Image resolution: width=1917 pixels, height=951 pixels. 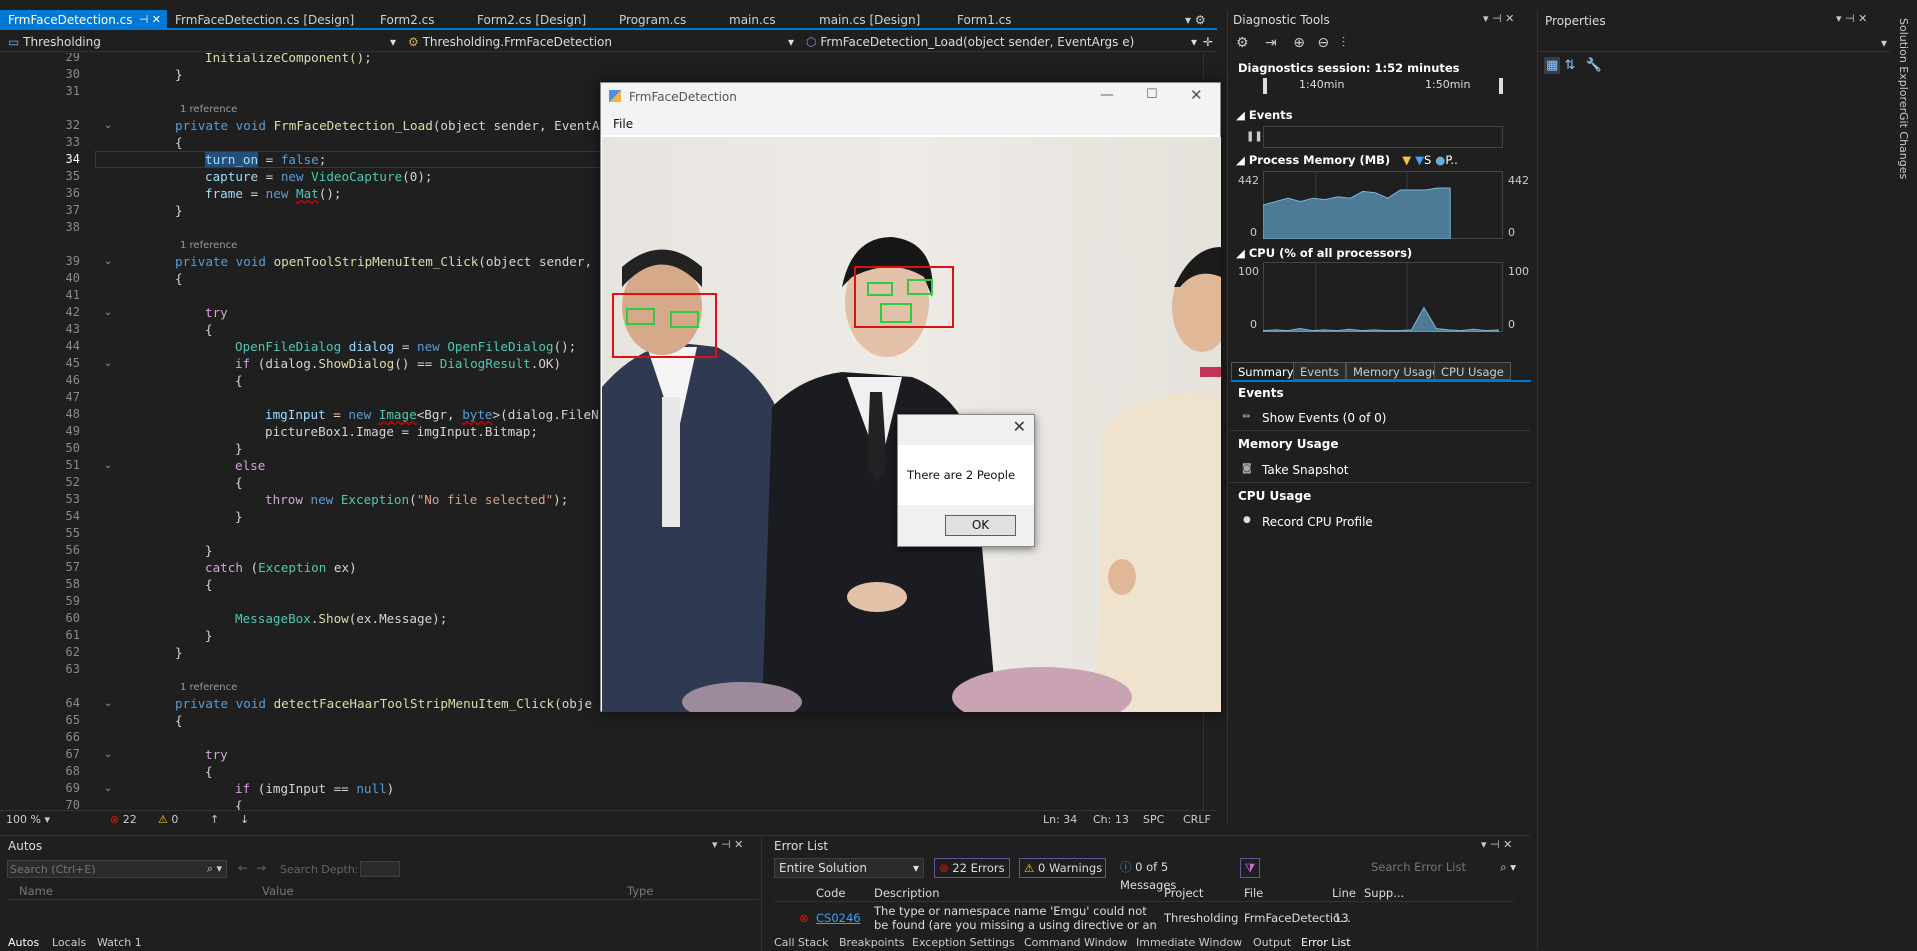 I want to click on wrench-icon: 🔧, so click(x=1593, y=65).